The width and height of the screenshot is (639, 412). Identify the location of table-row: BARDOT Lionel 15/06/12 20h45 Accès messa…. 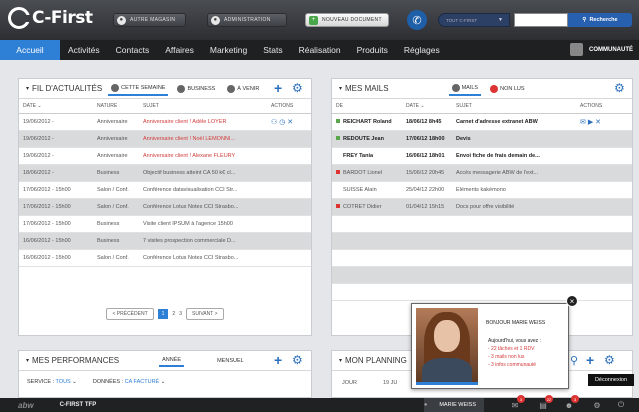
(482, 173).